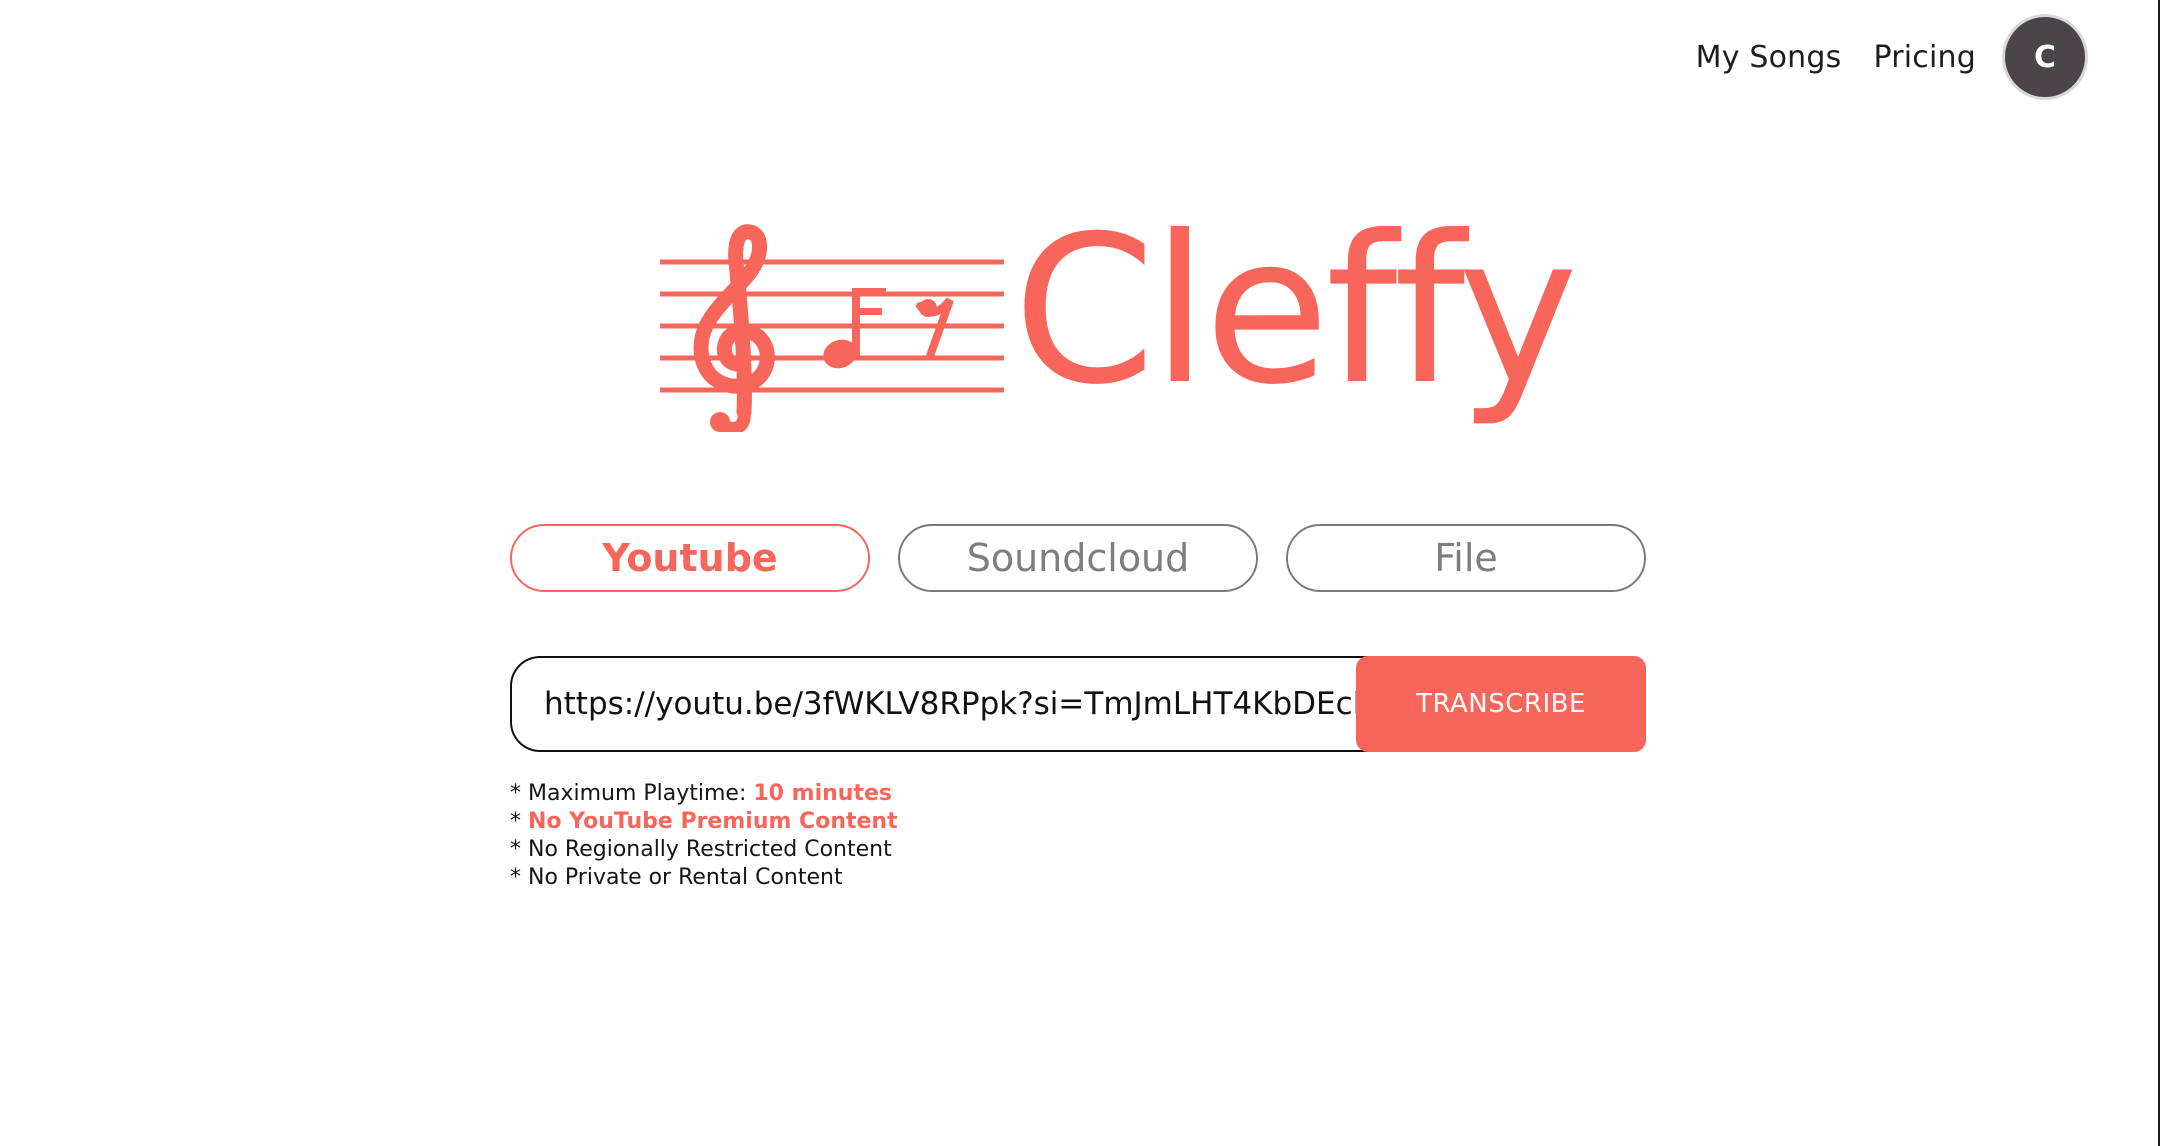 The image size is (2160, 1146). I want to click on tab-soundcloud: Soundcloud, so click(1078, 558).